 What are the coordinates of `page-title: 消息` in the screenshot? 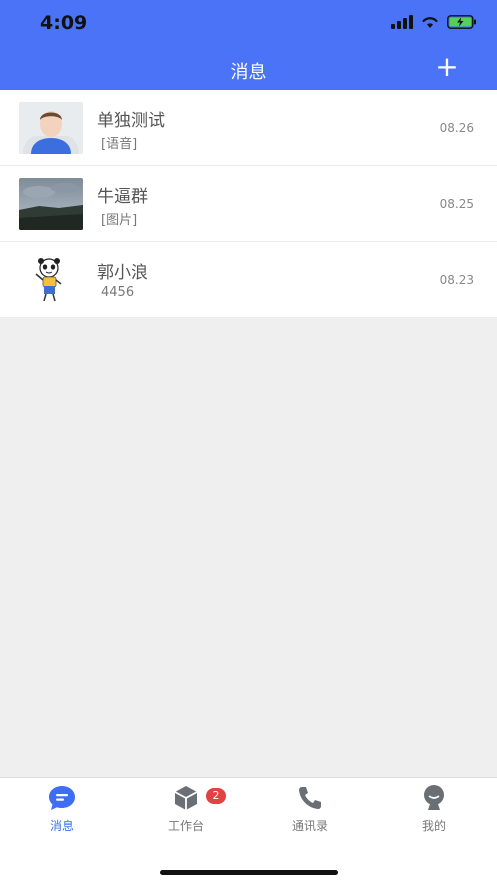 It's located at (248, 72).